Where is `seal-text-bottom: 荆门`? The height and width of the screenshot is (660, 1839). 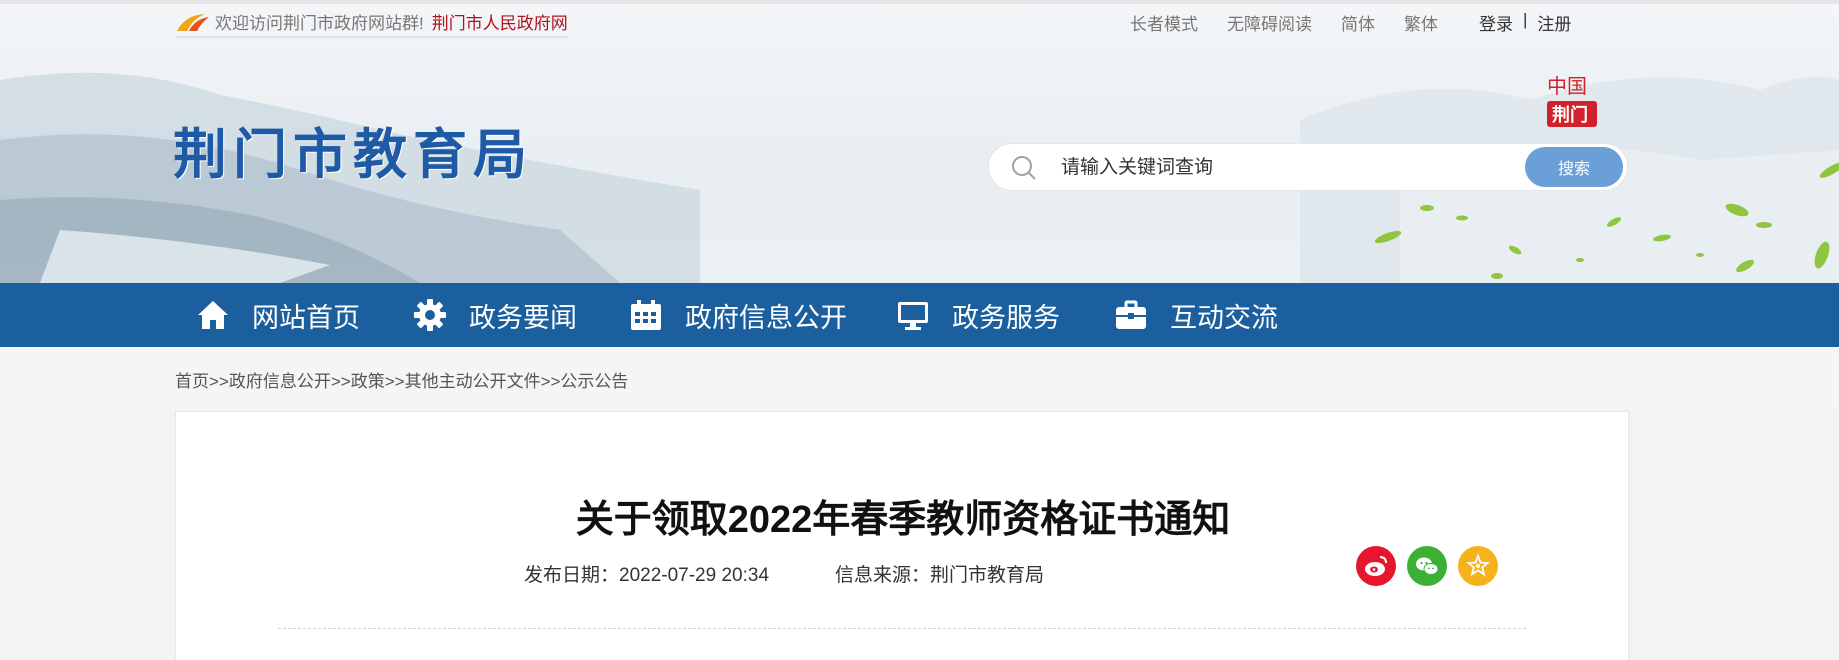 seal-text-bottom: 荆门 is located at coordinates (1570, 115).